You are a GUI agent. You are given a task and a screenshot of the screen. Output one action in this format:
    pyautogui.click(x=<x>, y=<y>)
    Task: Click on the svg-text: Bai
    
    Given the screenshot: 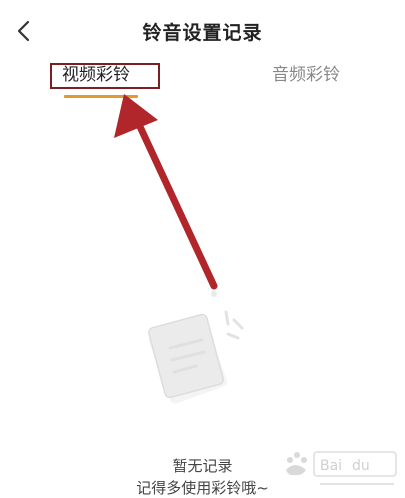 What is the action you would take?
    pyautogui.click(x=331, y=466)
    